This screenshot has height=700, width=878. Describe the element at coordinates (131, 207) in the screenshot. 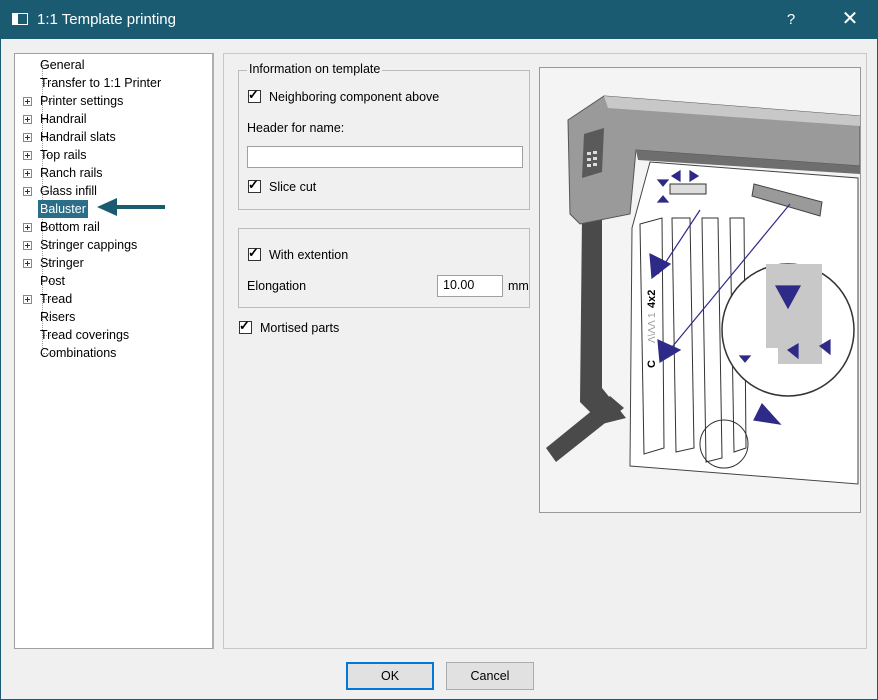

I see `pointer-arrow-icon` at that location.